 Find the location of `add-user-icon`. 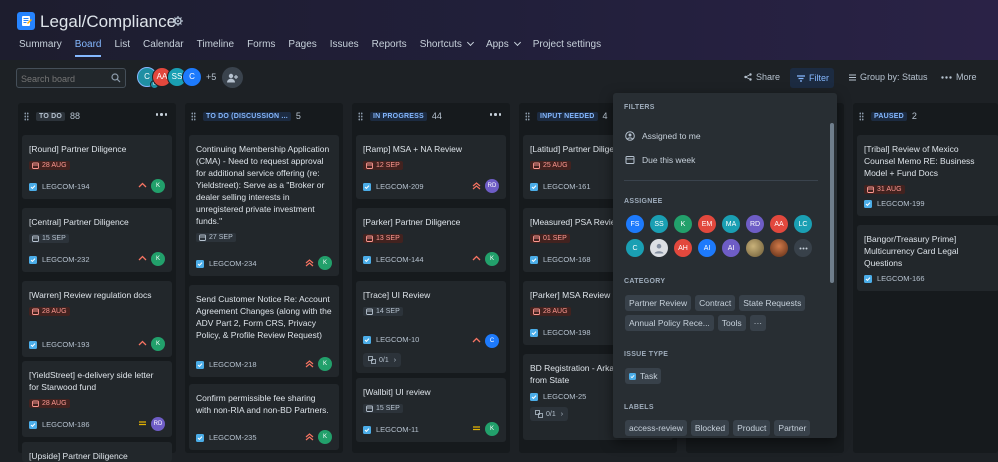

add-user-icon is located at coordinates (232, 77).